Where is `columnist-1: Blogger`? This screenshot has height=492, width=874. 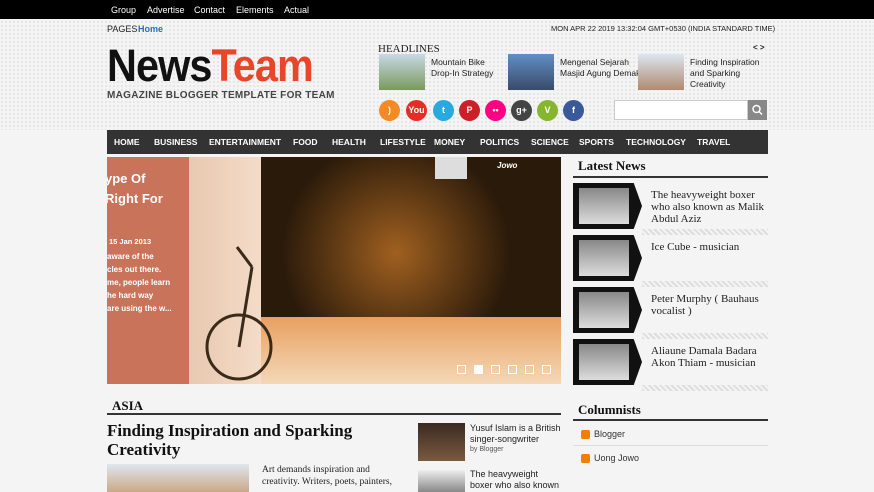 columnist-1: Blogger is located at coordinates (609, 434).